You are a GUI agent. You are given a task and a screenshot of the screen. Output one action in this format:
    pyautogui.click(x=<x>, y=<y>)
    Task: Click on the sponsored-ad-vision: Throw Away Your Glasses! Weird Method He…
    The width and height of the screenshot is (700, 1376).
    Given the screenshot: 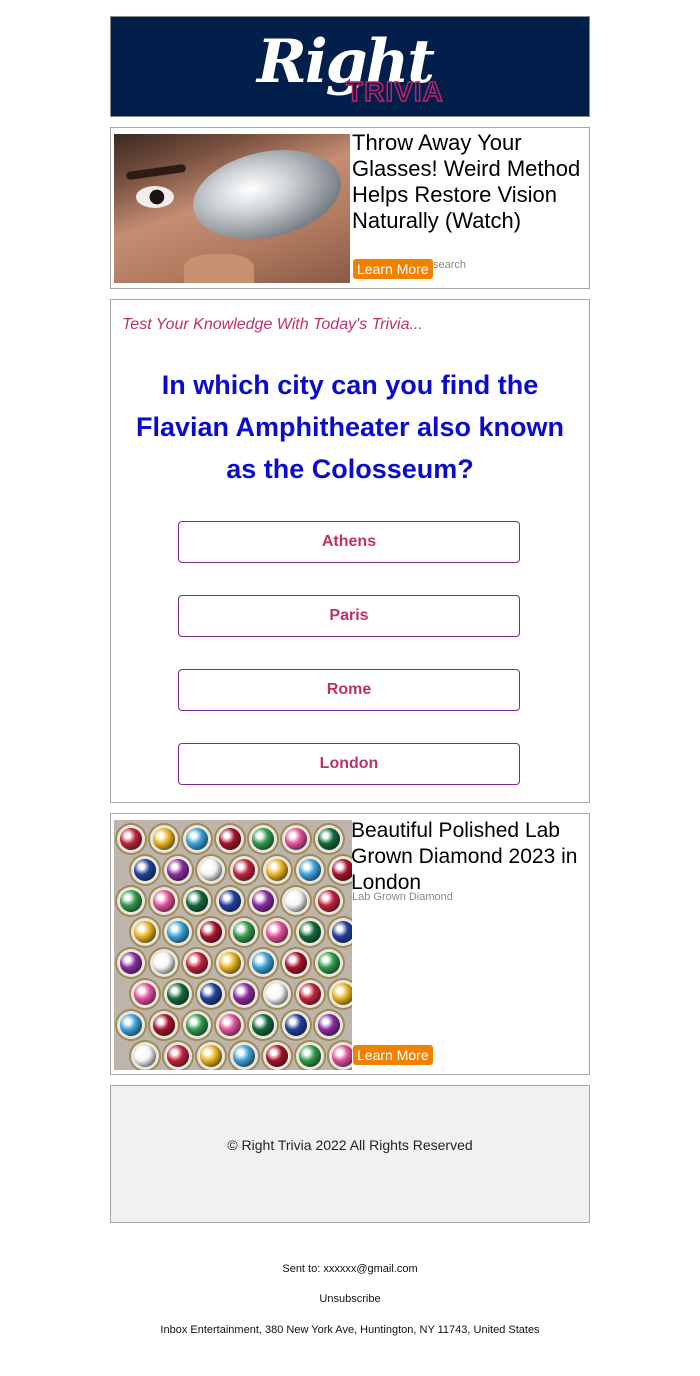 What is the action you would take?
    pyautogui.click(x=350, y=208)
    